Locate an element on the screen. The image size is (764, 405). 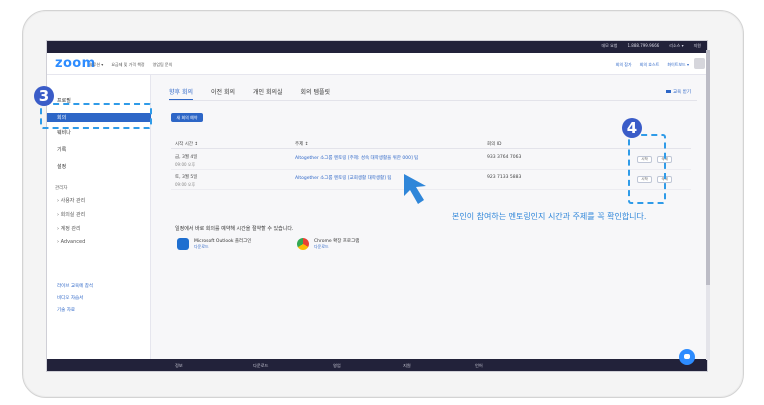
meeting-tabs: 향후 회의 이전 회의 개인 회의실 회의 템플릿 is located at coordinates (249, 93).